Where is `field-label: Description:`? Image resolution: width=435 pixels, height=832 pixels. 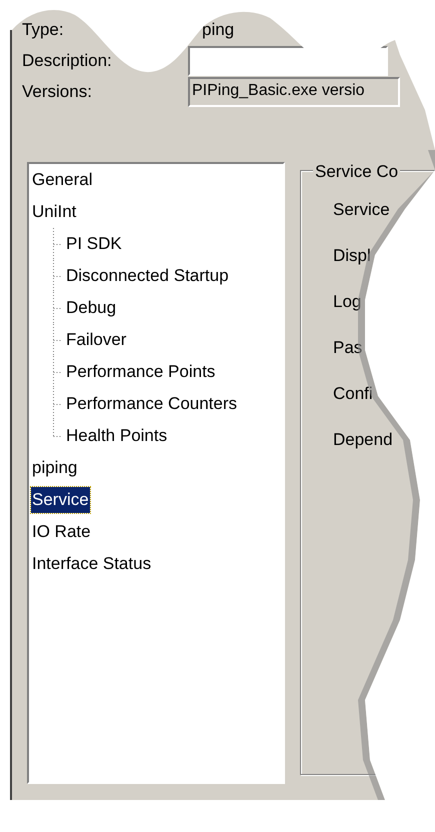 field-label: Description: is located at coordinates (67, 61).